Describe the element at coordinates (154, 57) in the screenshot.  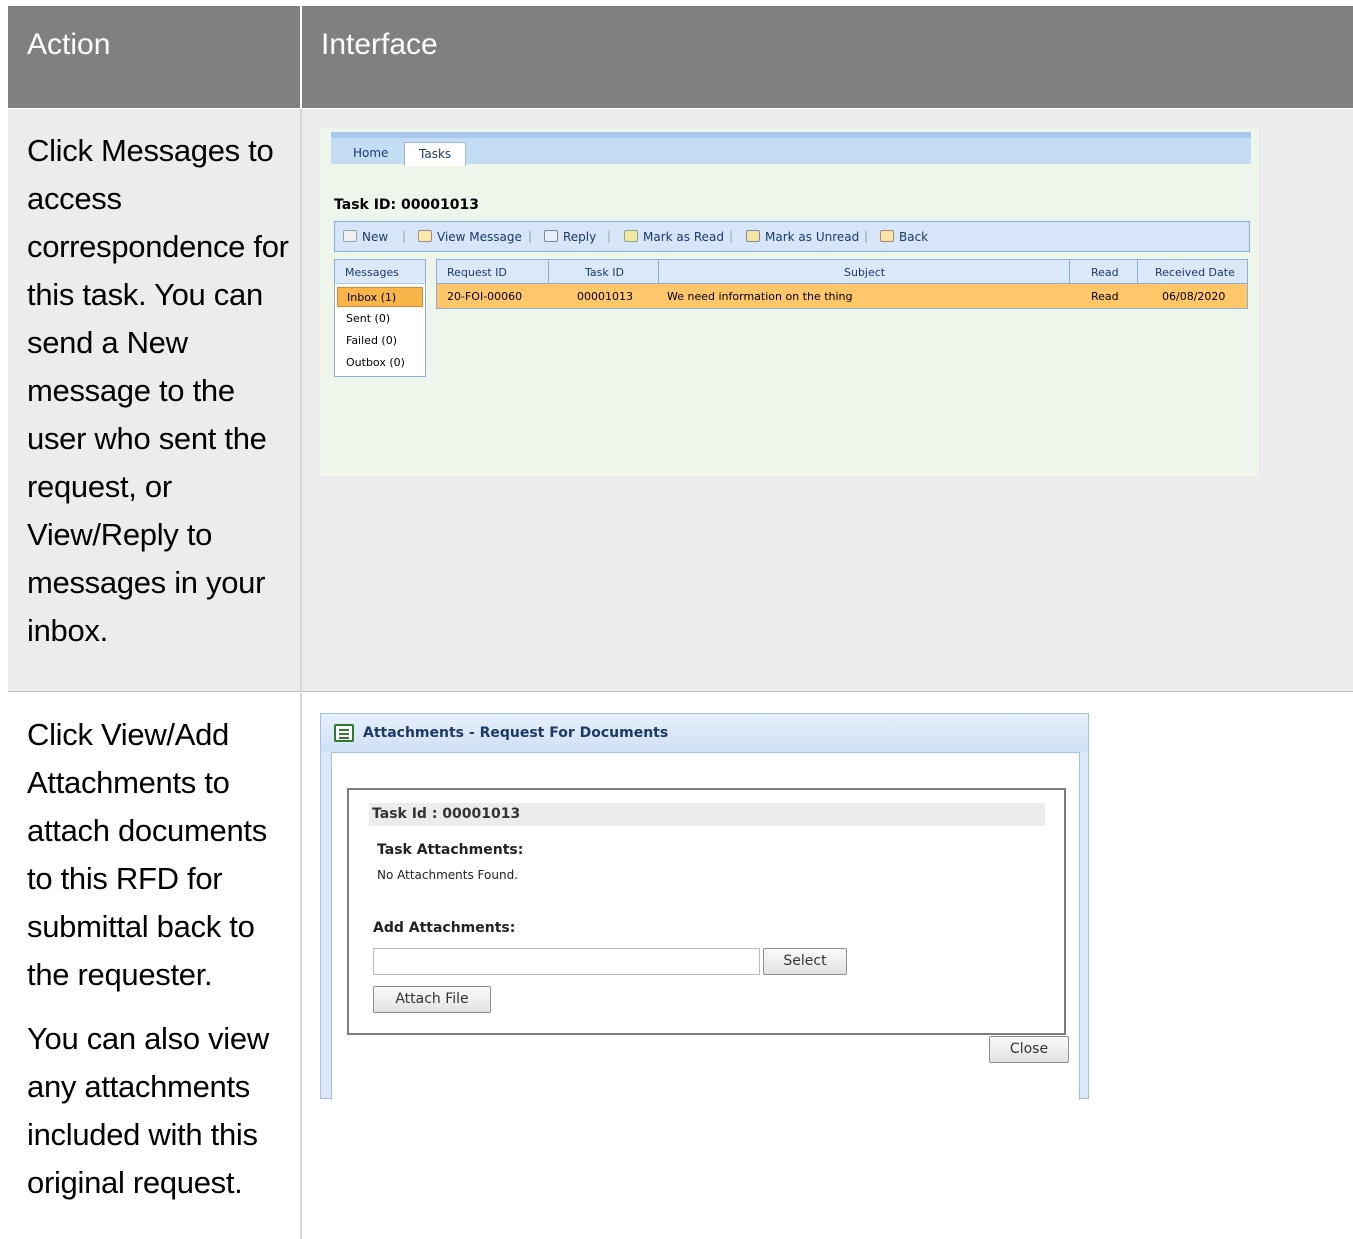
I see `action-column-header: Action` at that location.